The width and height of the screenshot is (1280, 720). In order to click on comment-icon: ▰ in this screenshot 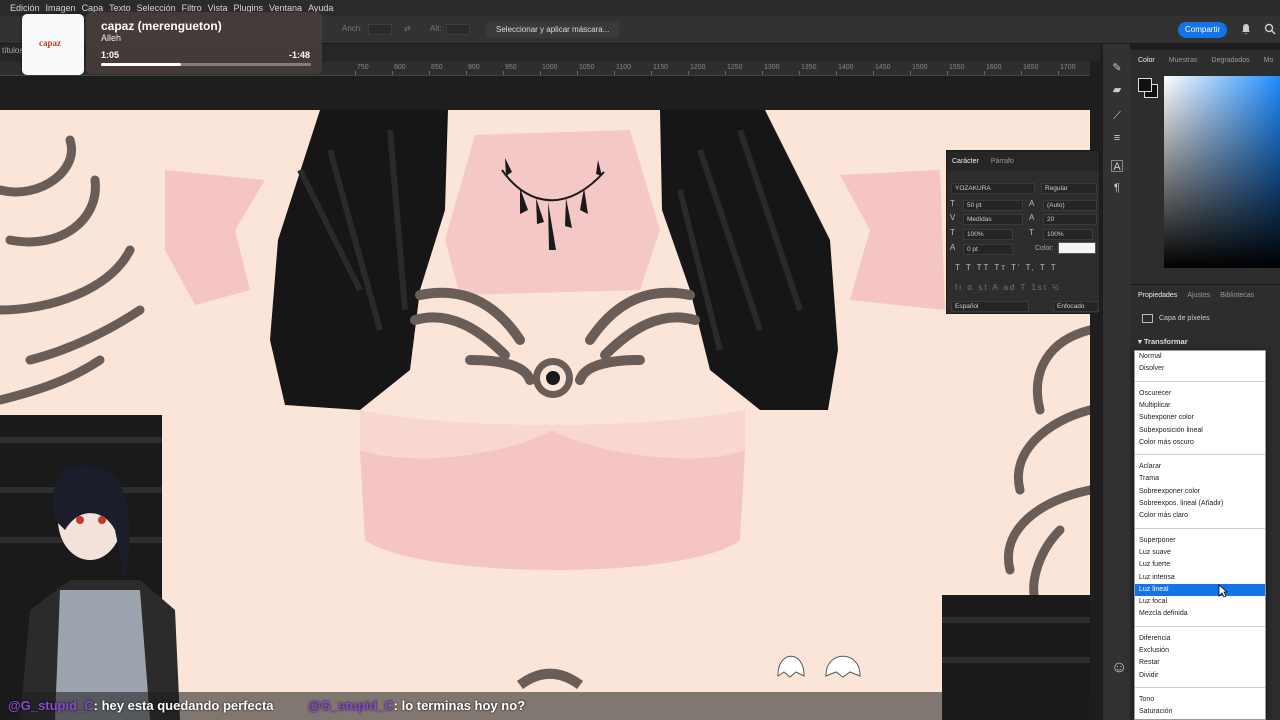, I will do `click(1117, 90)`.